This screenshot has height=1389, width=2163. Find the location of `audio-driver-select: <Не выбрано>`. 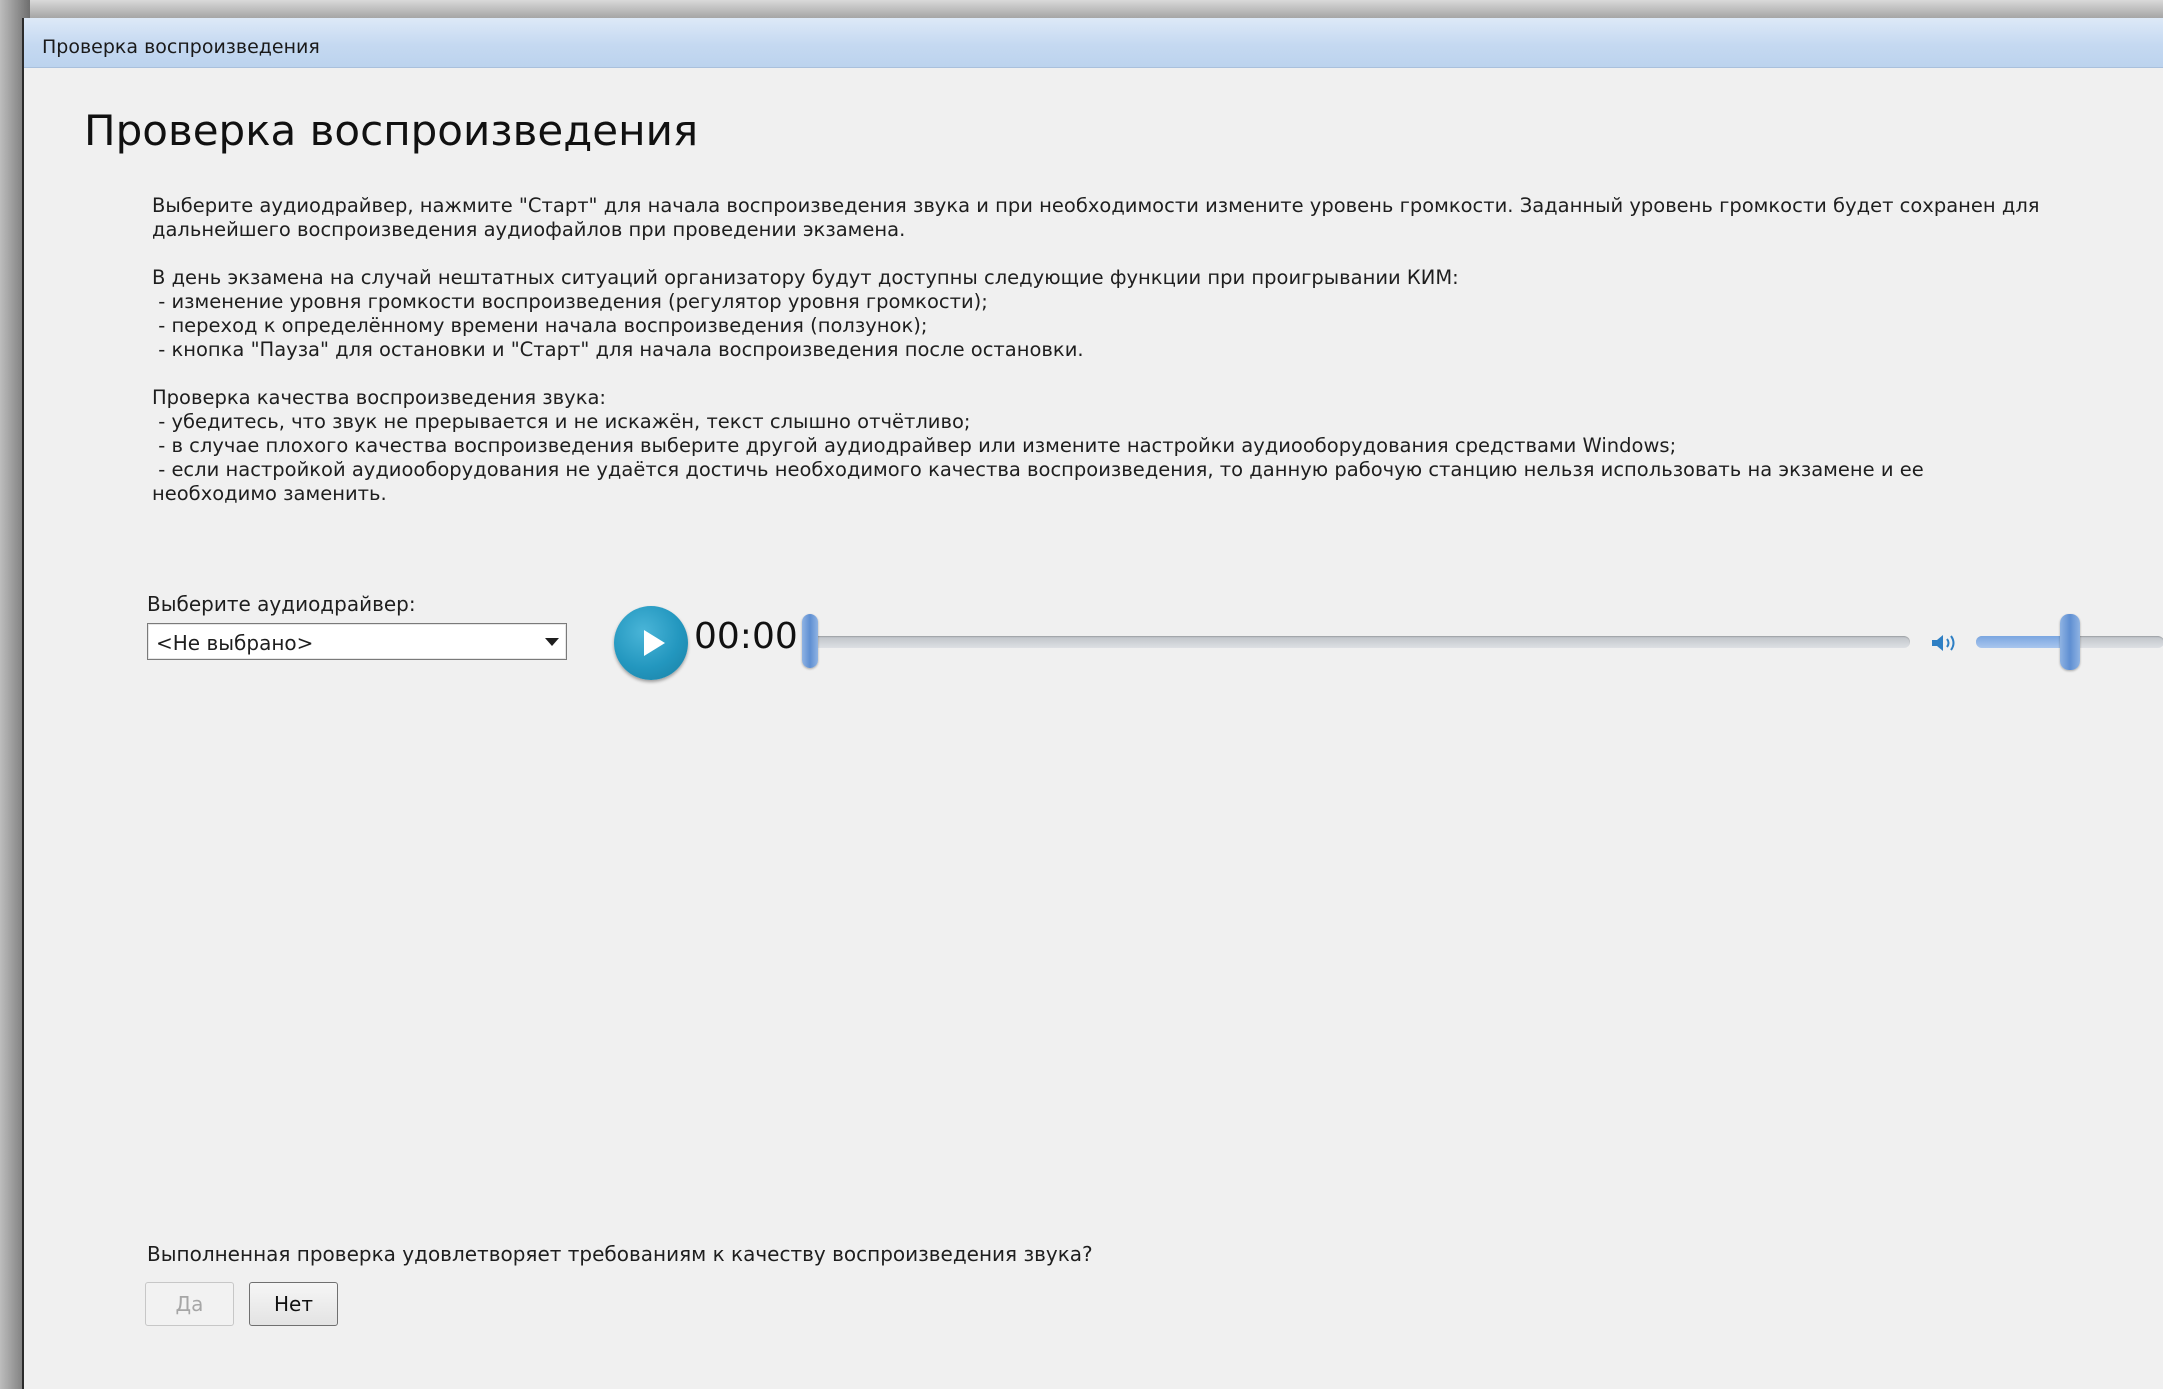

audio-driver-select: <Не выбрано> is located at coordinates (357, 641).